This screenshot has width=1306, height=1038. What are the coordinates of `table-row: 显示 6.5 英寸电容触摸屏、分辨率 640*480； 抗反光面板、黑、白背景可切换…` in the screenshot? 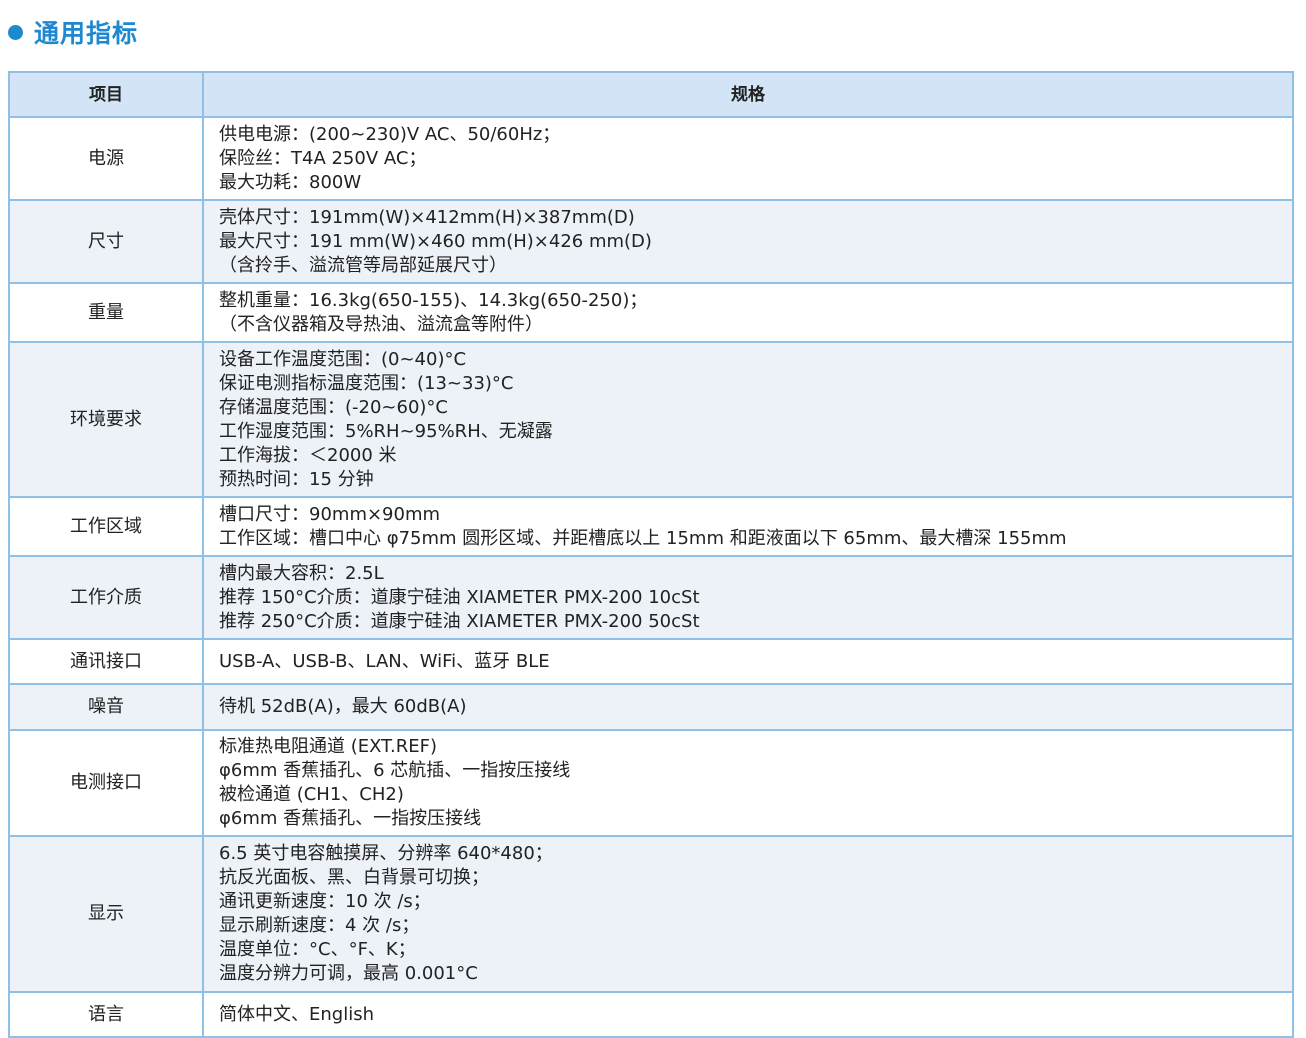 It's located at (651, 914).